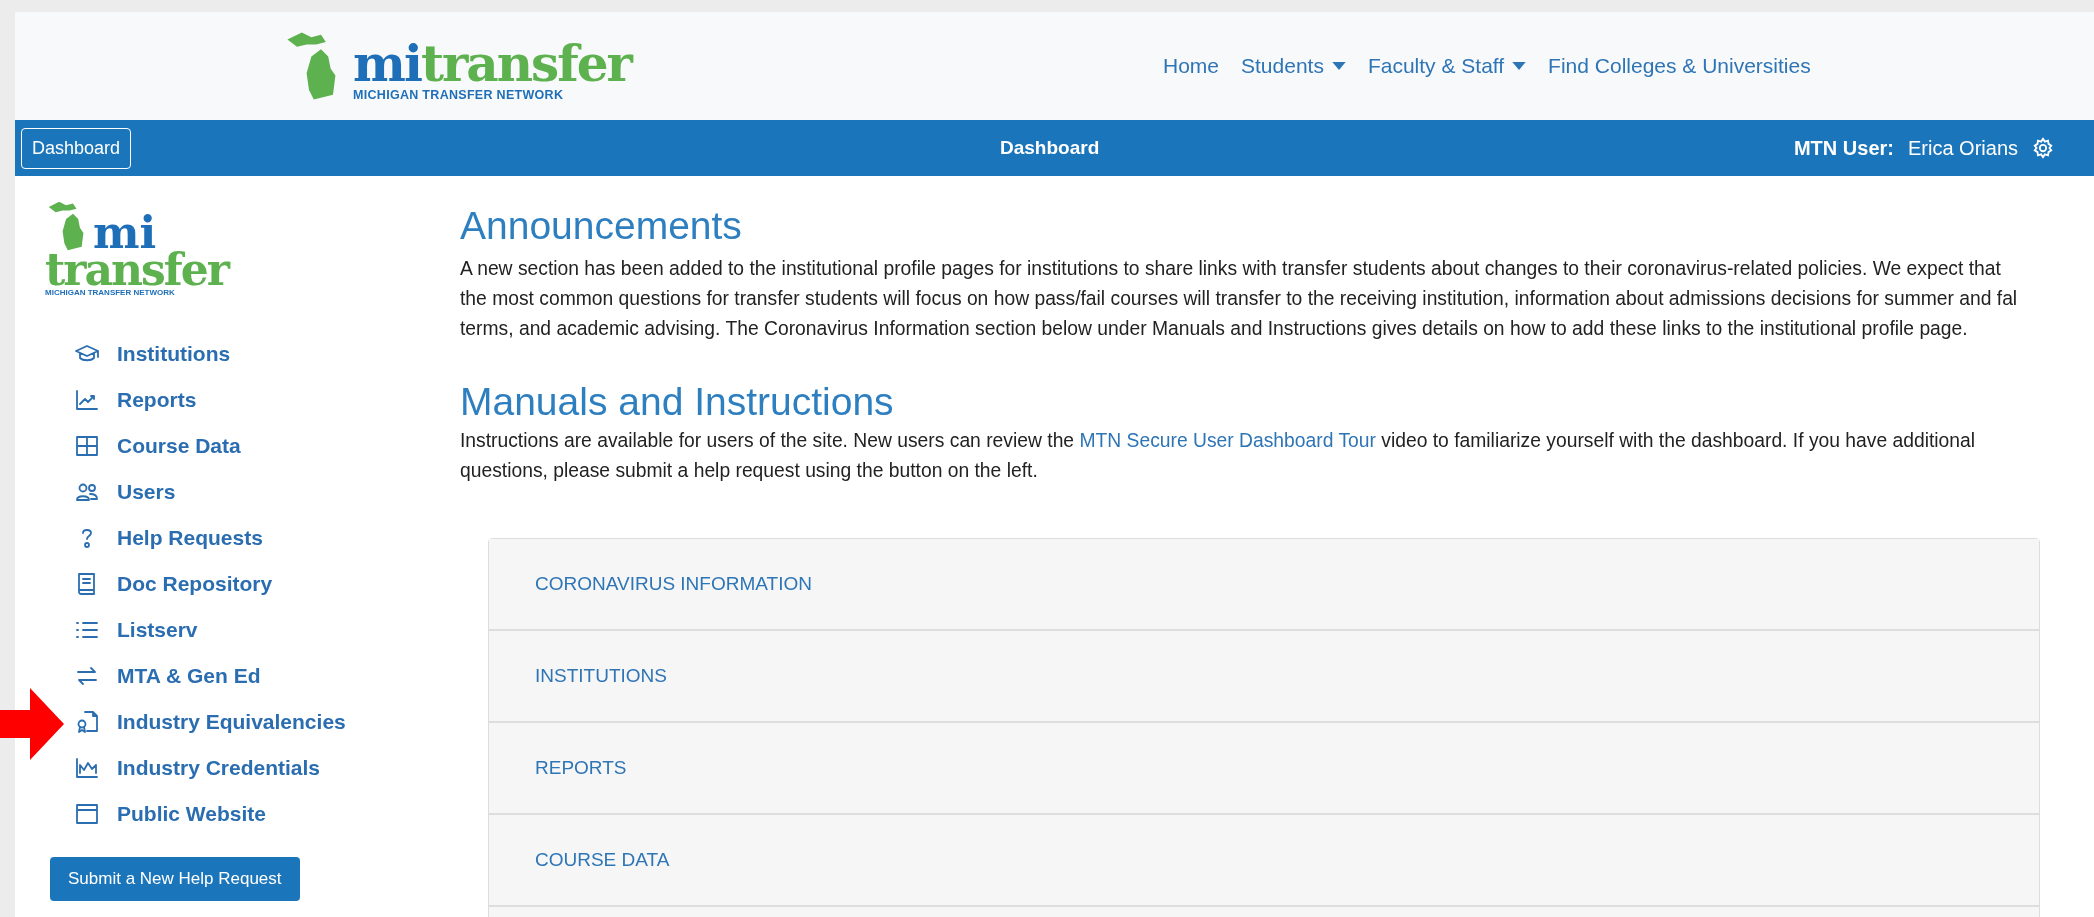  Describe the element at coordinates (87, 814) in the screenshot. I see `window-icon` at that location.